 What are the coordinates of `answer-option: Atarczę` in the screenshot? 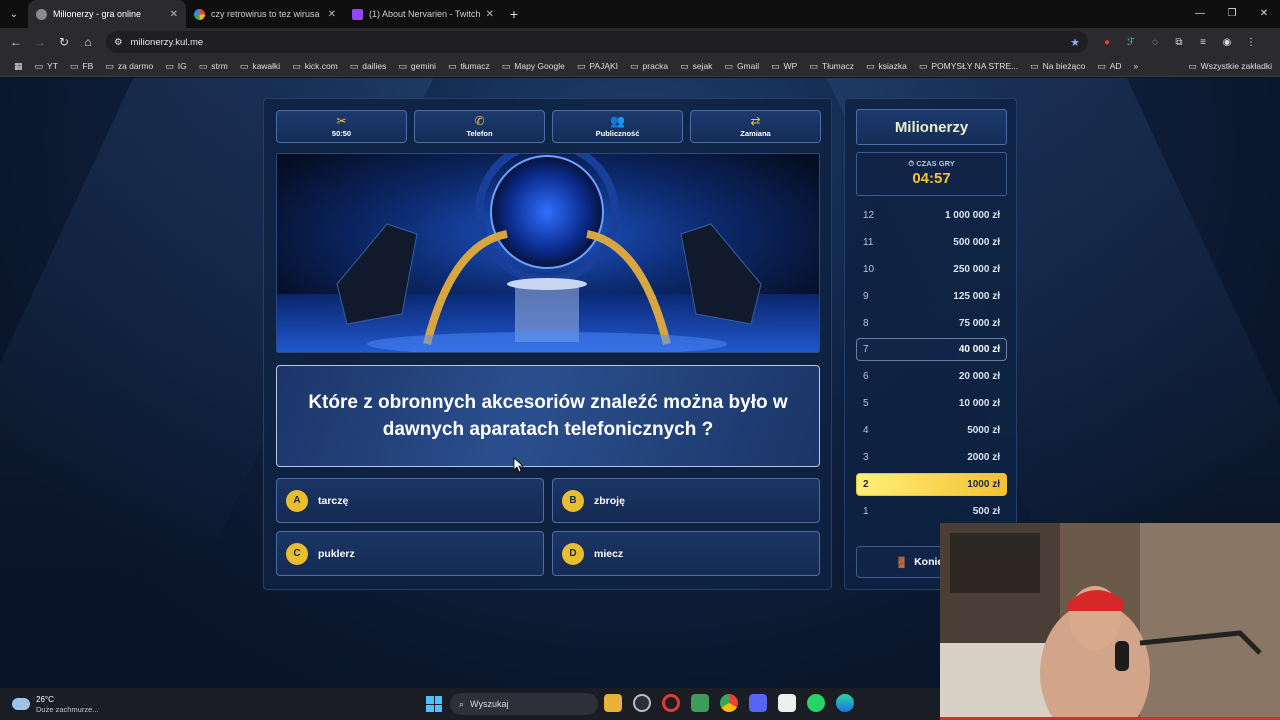 It's located at (410, 500).